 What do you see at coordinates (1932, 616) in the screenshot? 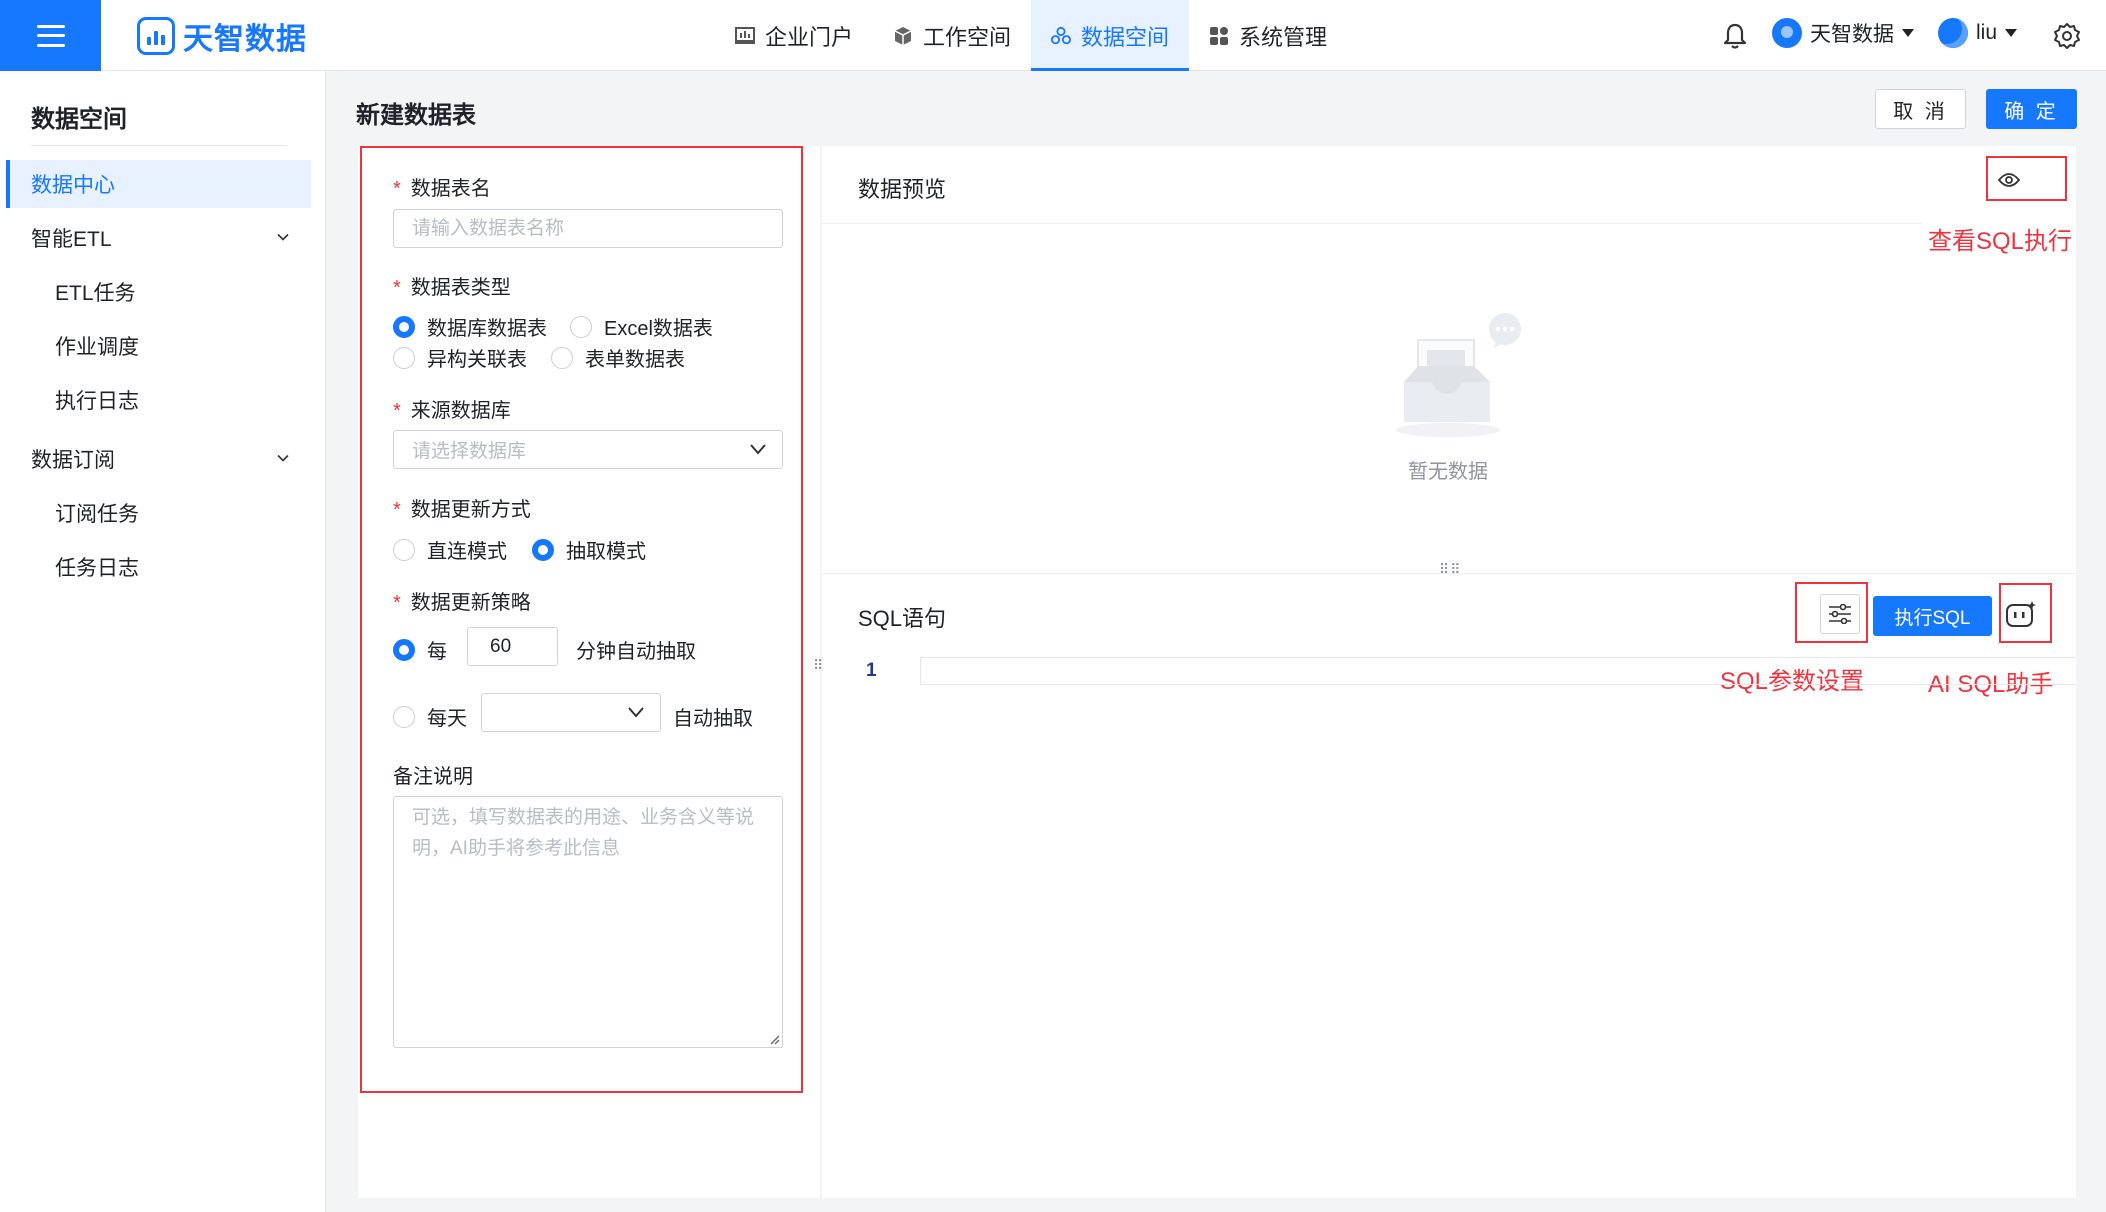
I see `execute-sql-button: 执行SQL` at bounding box center [1932, 616].